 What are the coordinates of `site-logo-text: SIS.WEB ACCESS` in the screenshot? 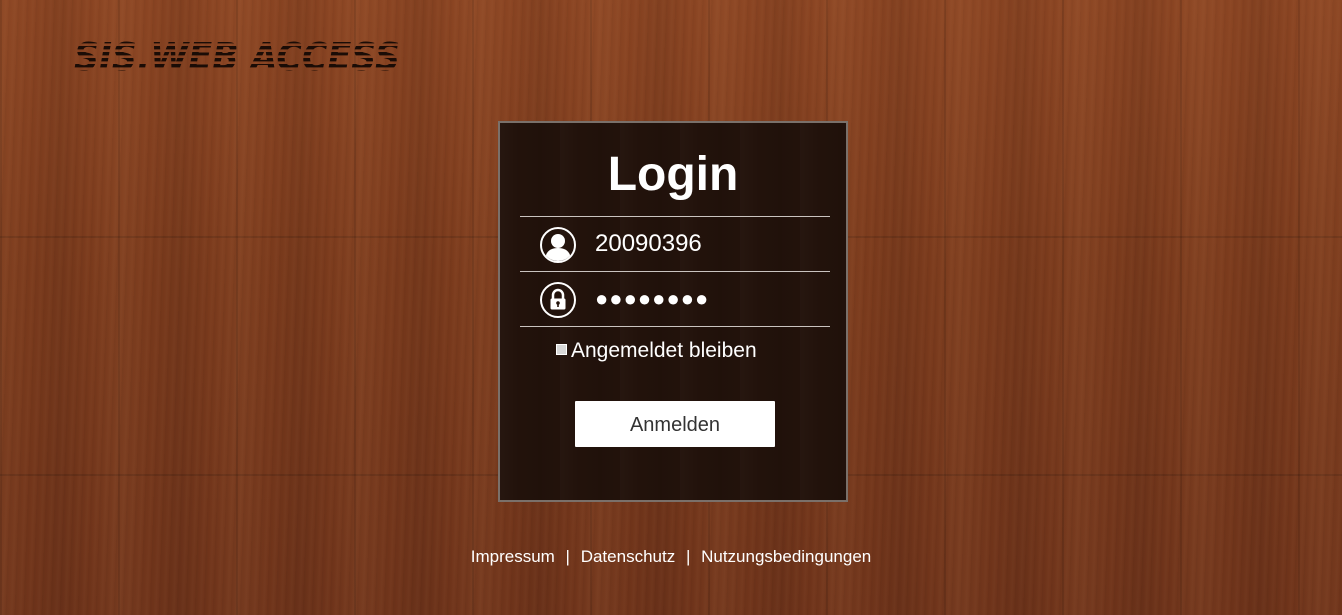 It's located at (237, 55).